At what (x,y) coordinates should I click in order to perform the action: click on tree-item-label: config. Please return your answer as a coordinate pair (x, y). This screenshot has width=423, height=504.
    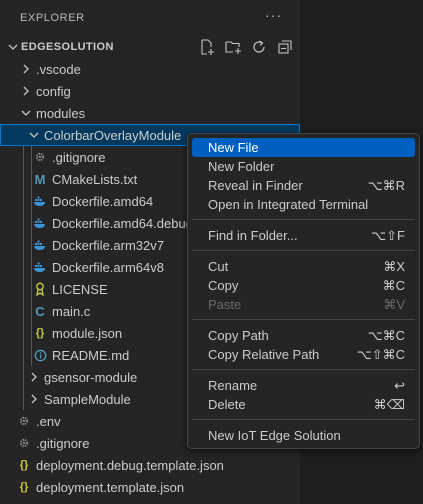
    Looking at the image, I should click on (53, 91).